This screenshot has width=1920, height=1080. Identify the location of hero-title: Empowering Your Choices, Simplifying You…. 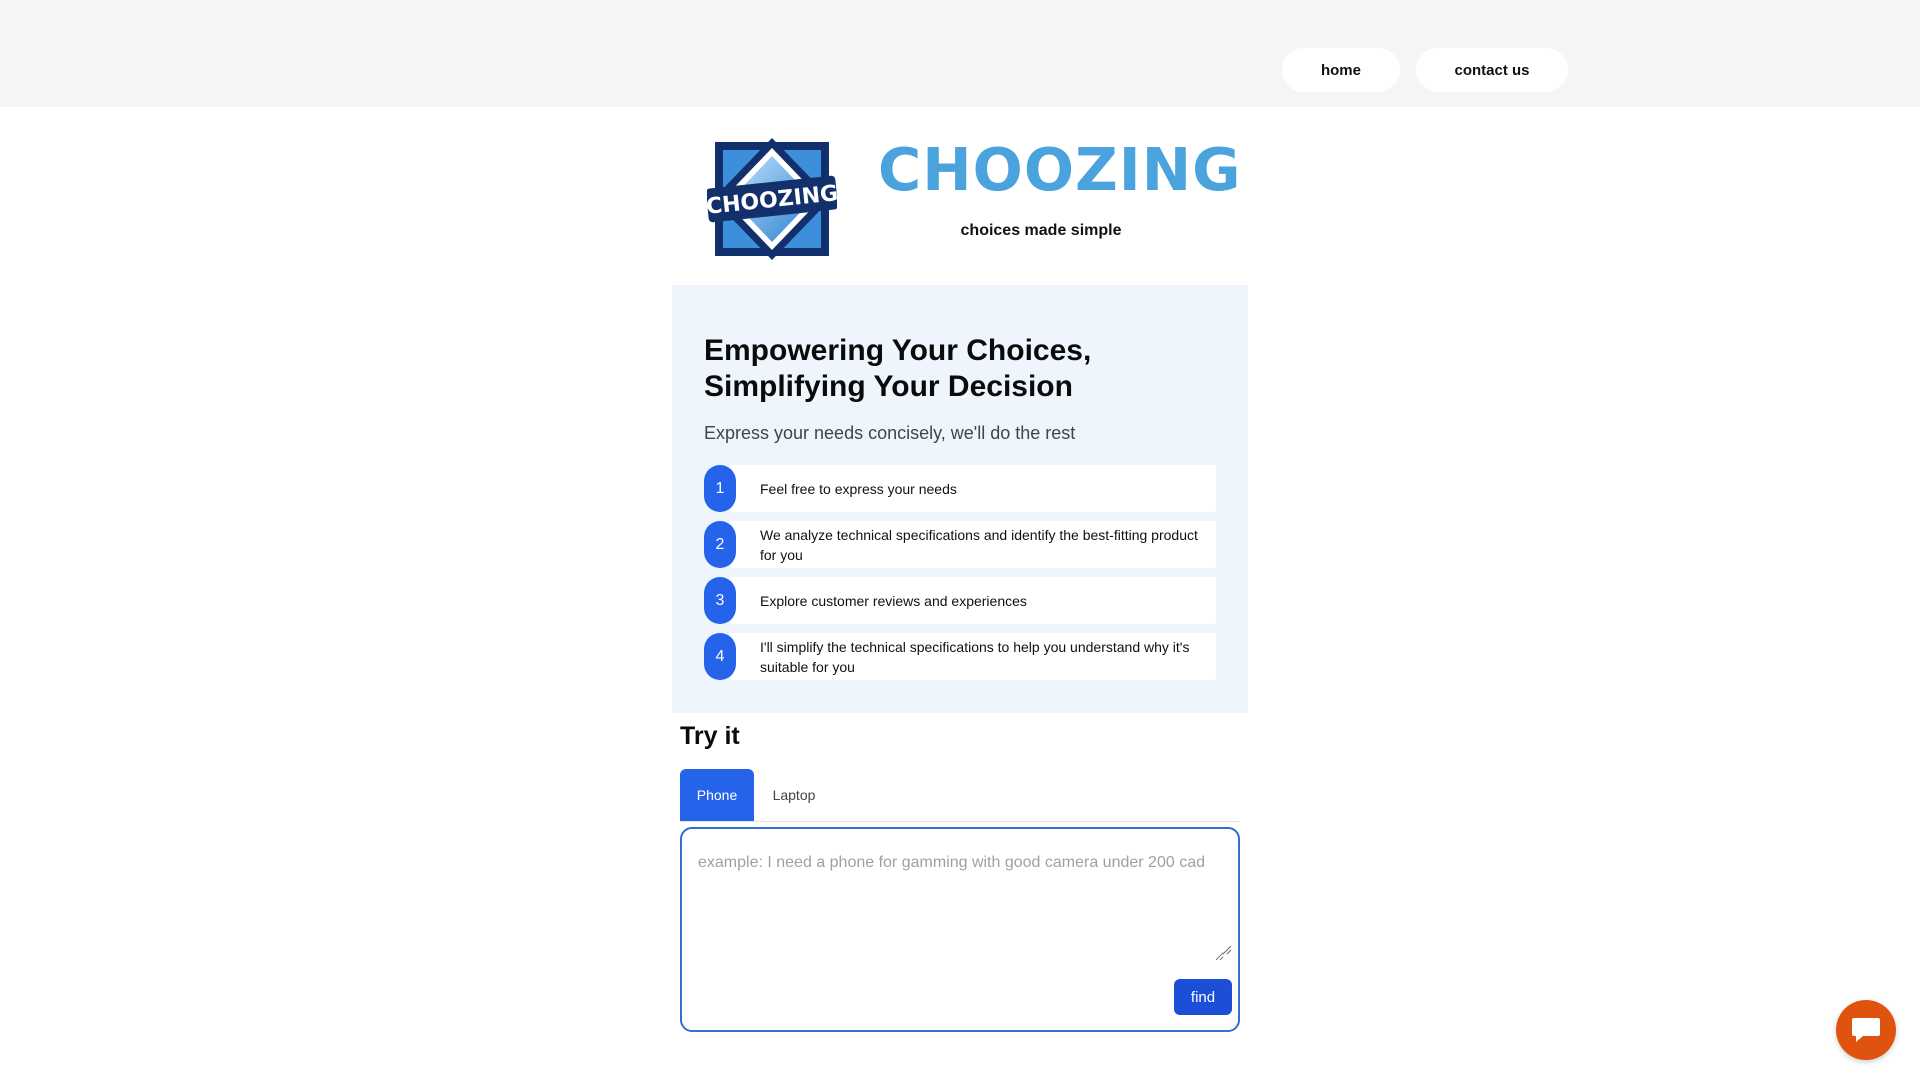
(898, 368).